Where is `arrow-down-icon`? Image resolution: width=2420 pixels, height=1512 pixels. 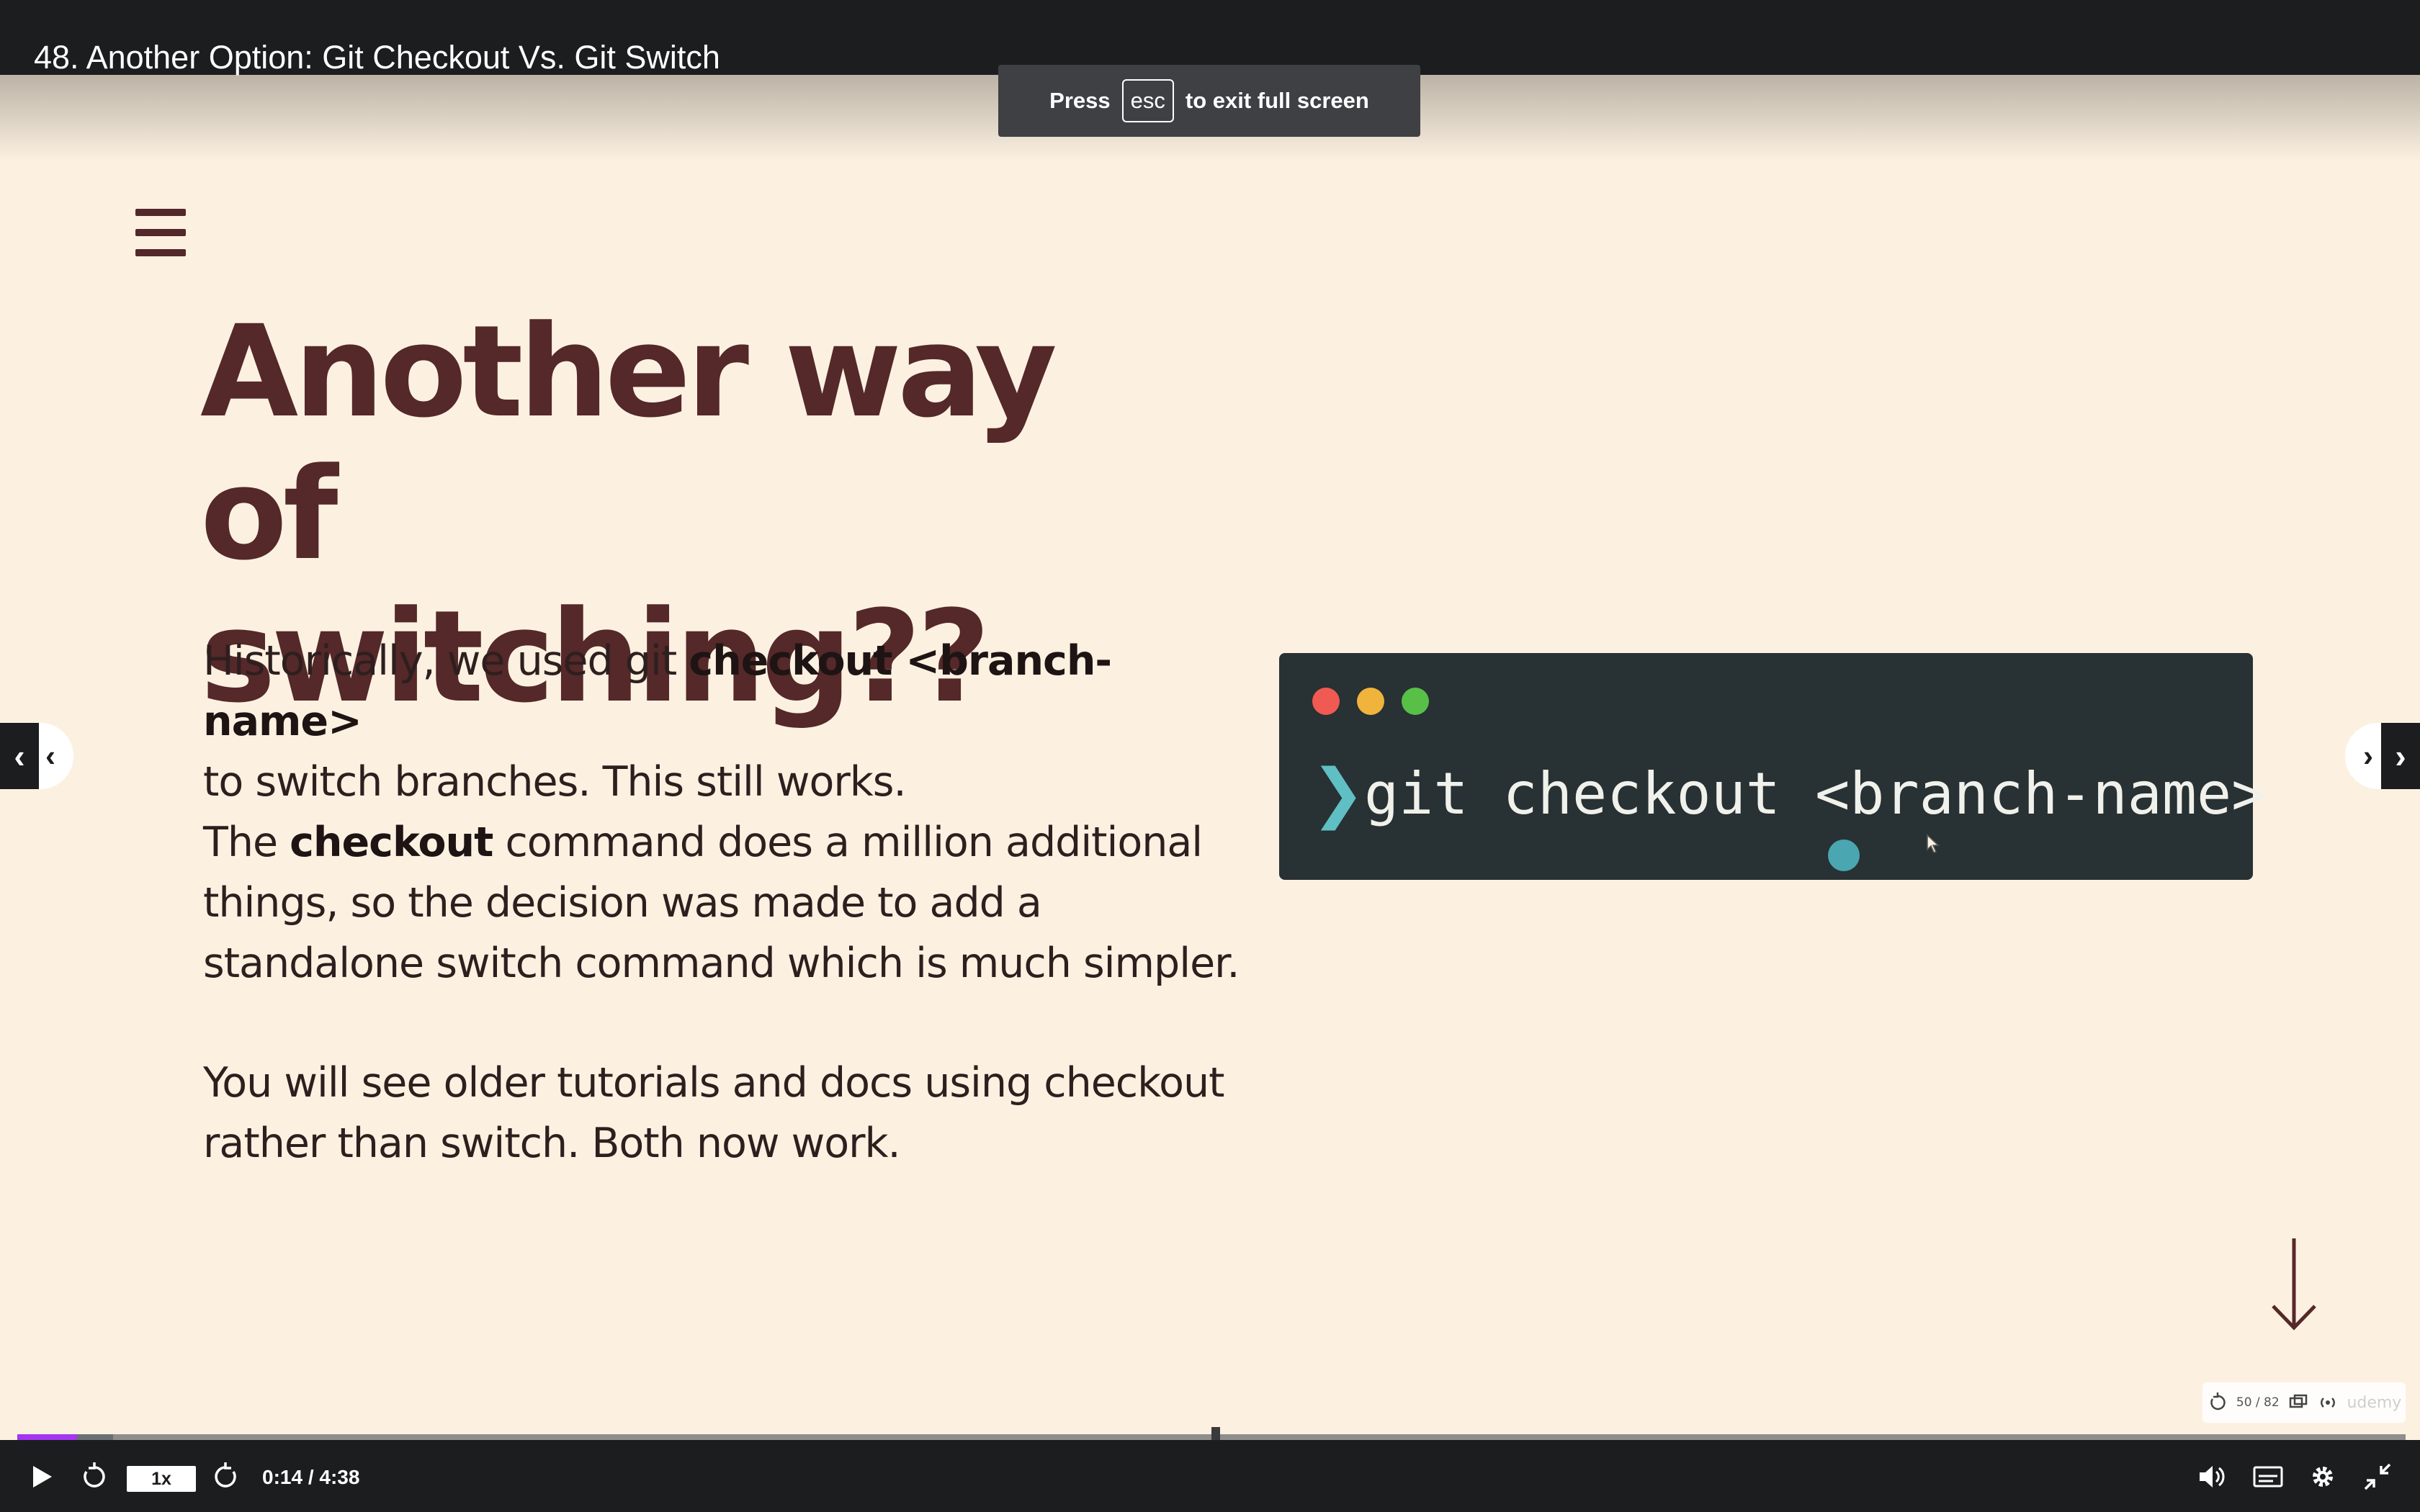 arrow-down-icon is located at coordinates (2294, 1284).